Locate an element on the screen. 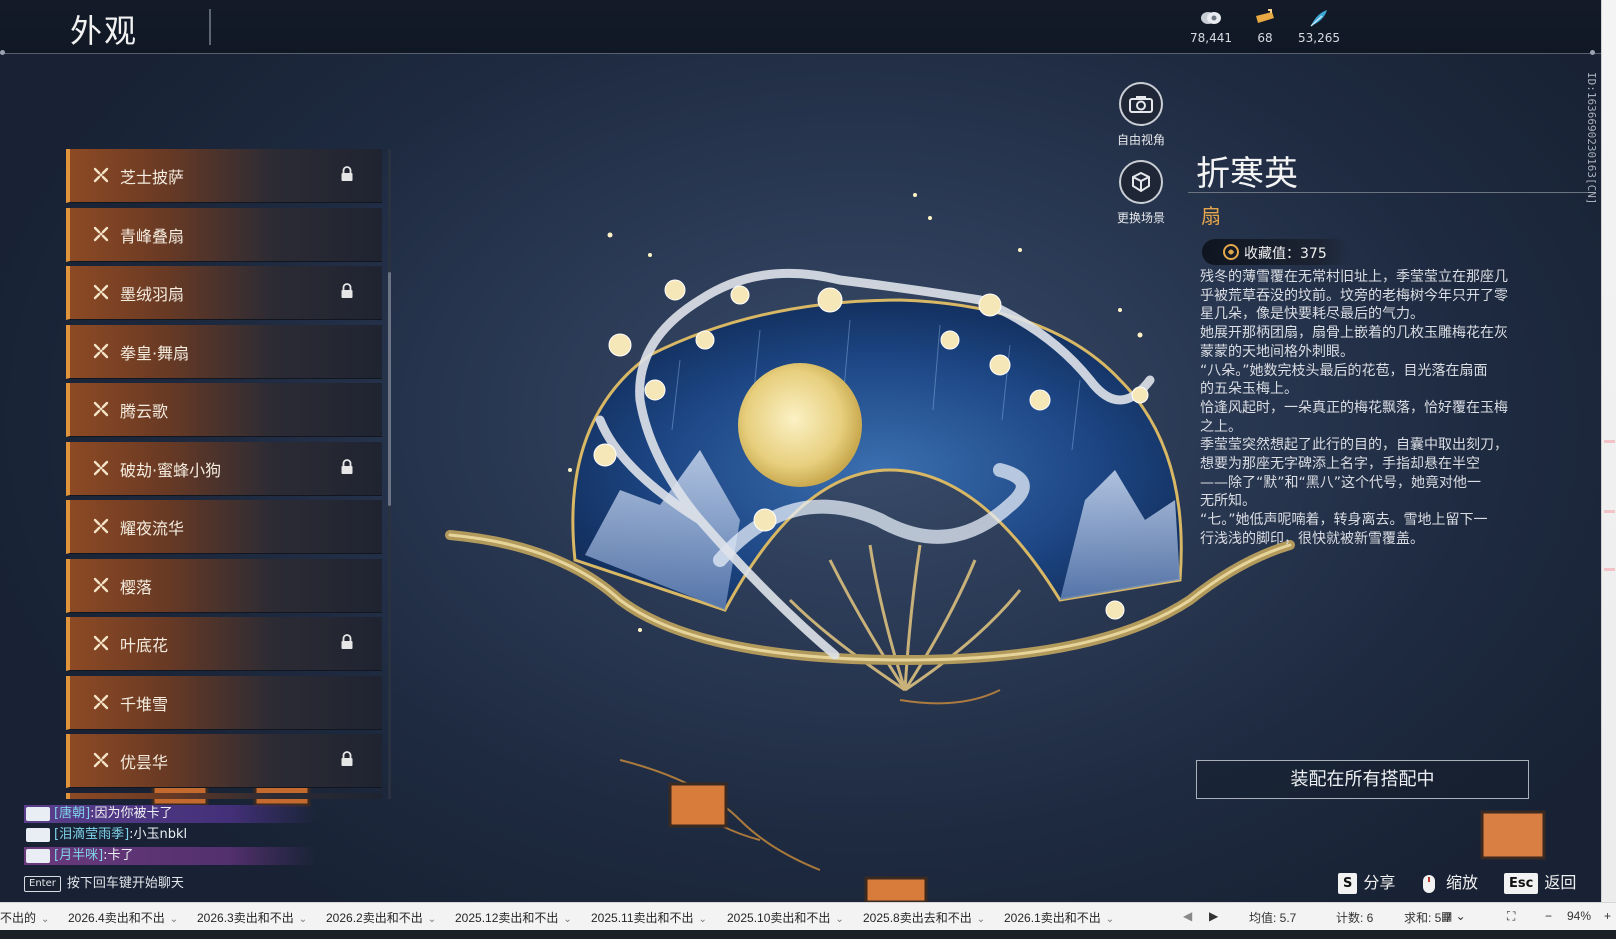 The height and width of the screenshot is (939, 1616). share-button: S 分享 is located at coordinates (1366, 881).